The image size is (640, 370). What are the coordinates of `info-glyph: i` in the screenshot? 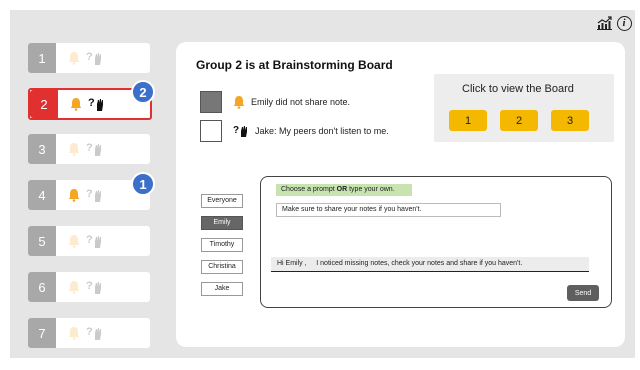 It's located at (624, 23).